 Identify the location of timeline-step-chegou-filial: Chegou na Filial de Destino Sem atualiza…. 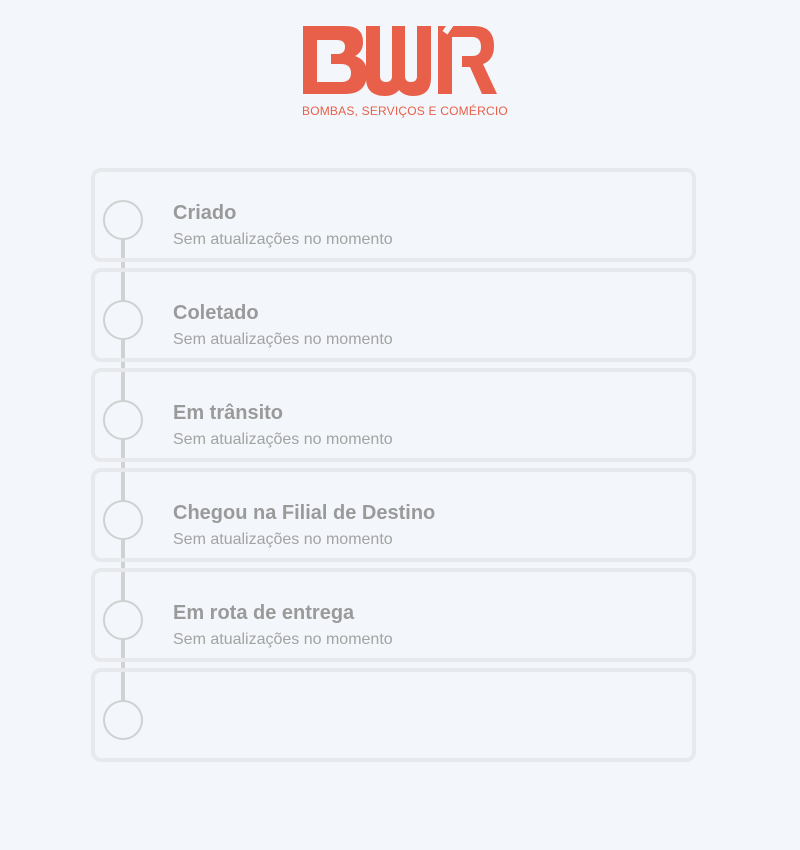
(393, 515).